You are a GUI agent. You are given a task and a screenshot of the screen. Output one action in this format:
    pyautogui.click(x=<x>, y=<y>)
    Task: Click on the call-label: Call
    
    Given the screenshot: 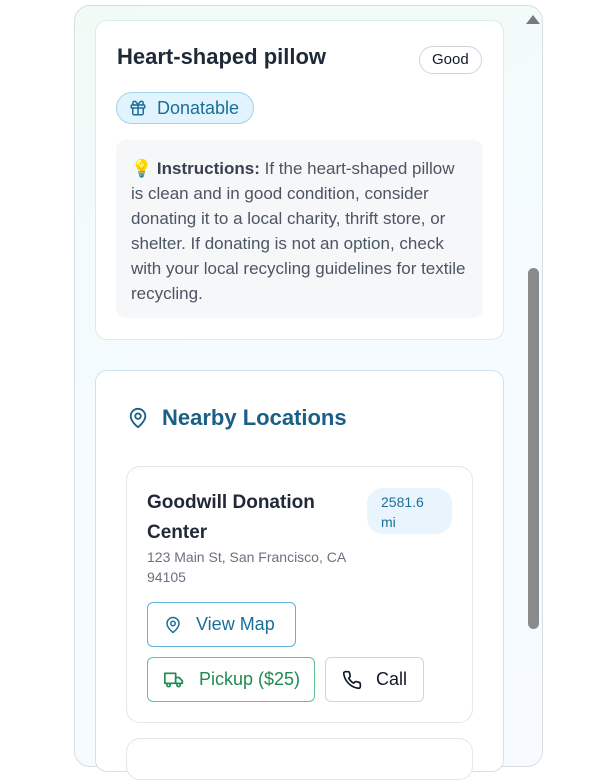 What is the action you would take?
    pyautogui.click(x=392, y=679)
    